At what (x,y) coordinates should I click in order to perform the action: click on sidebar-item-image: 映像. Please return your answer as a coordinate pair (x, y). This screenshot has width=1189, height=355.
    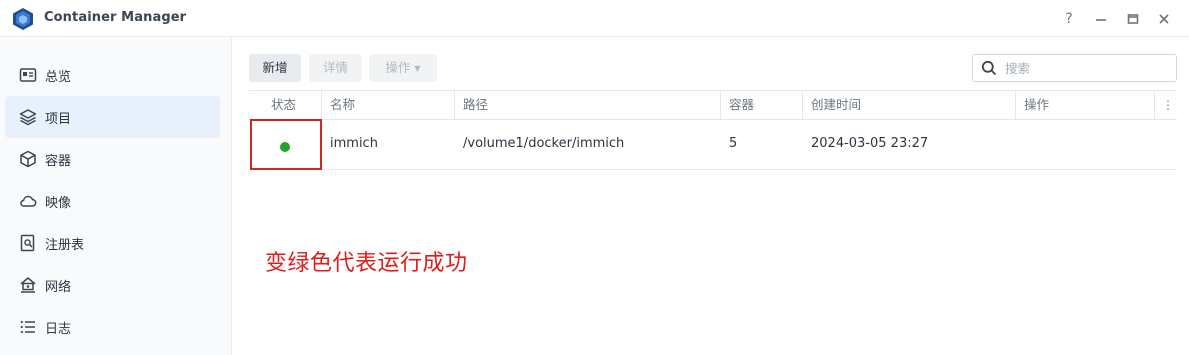
    Looking at the image, I should click on (112, 201).